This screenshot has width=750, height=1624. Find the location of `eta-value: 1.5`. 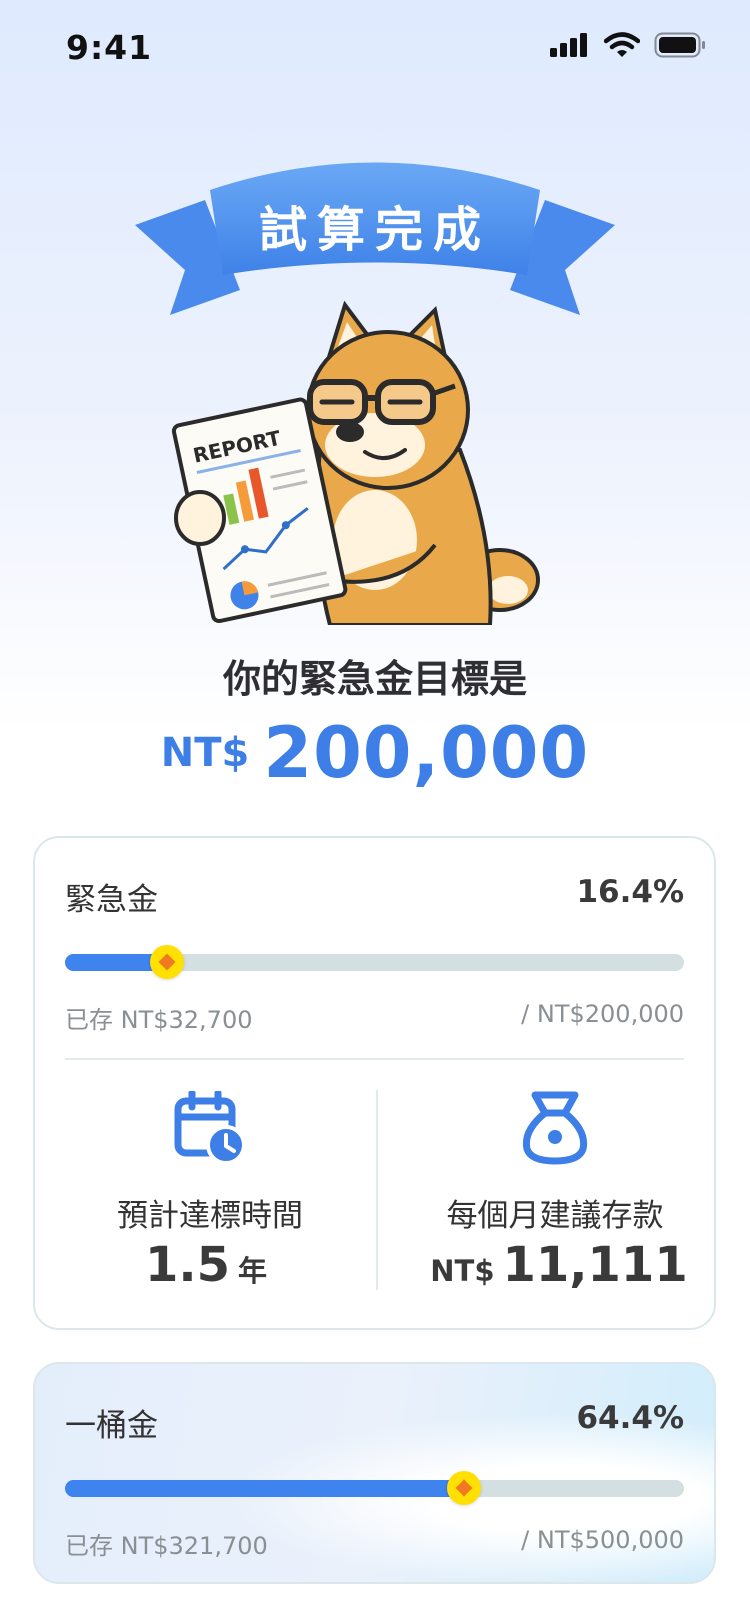

eta-value: 1.5 is located at coordinates (187, 1265).